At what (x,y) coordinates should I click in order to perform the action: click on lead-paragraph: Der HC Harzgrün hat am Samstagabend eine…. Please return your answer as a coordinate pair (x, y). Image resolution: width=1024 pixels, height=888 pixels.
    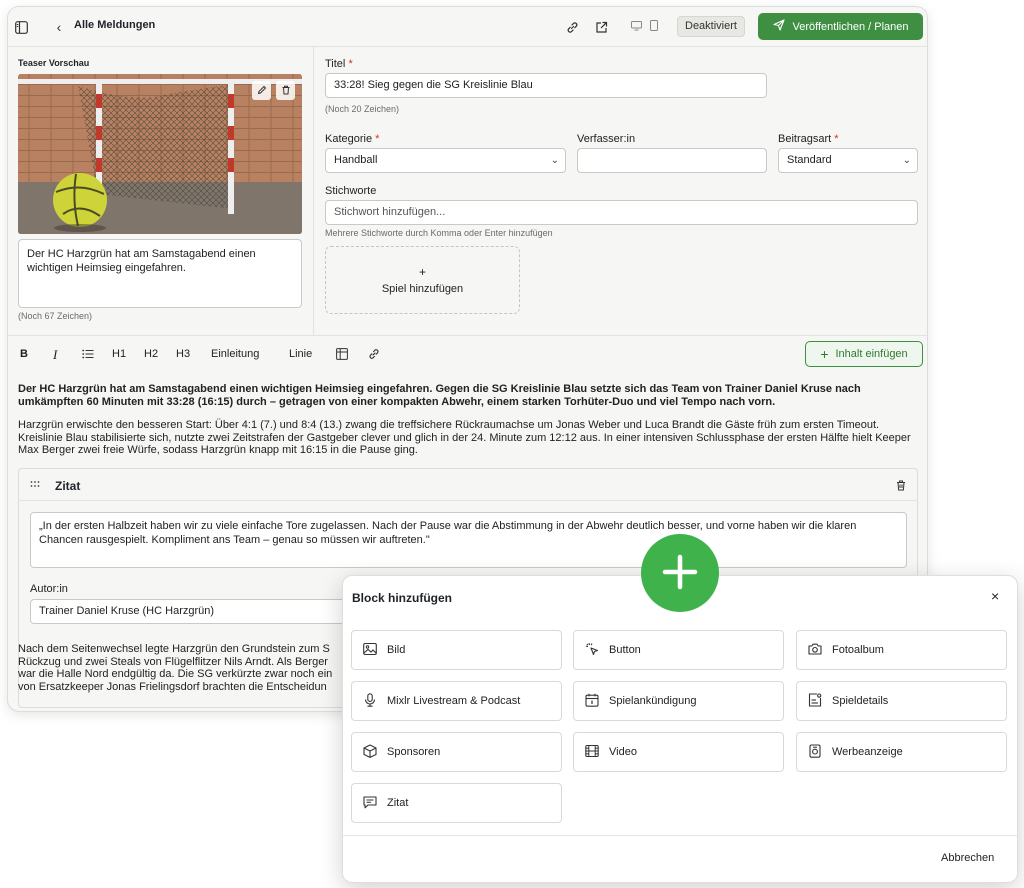
    Looking at the image, I should click on (468, 395).